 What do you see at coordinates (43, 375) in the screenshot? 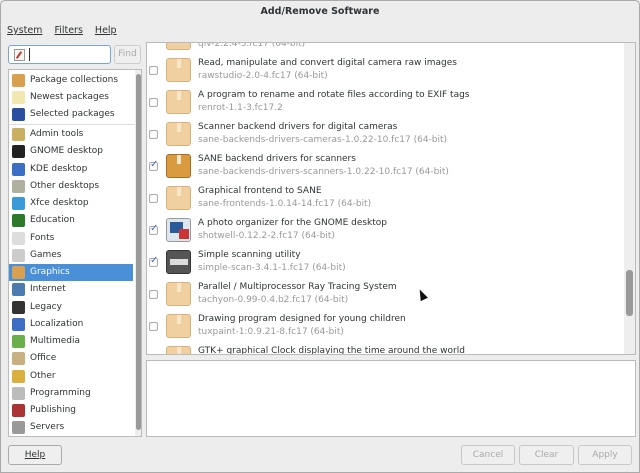
I see `category-label: Other` at bounding box center [43, 375].